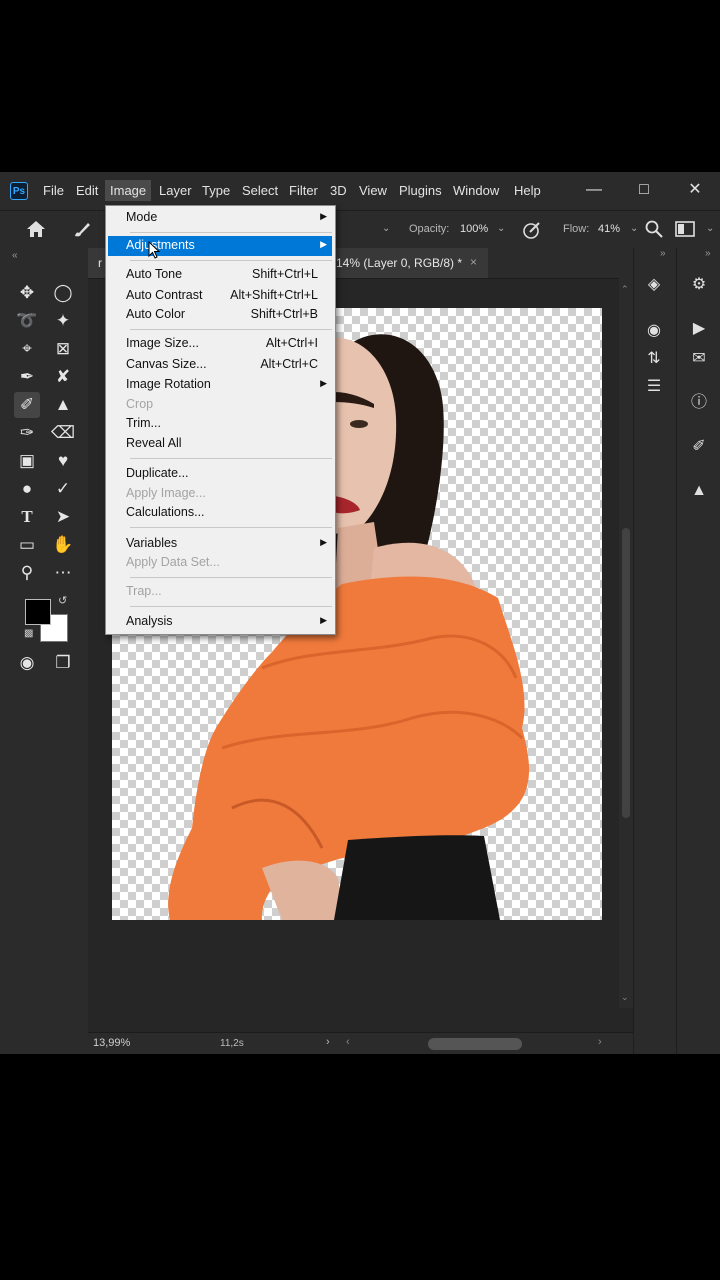  What do you see at coordinates (699, 447) in the screenshot?
I see `brush-settings-icon: ✐` at bounding box center [699, 447].